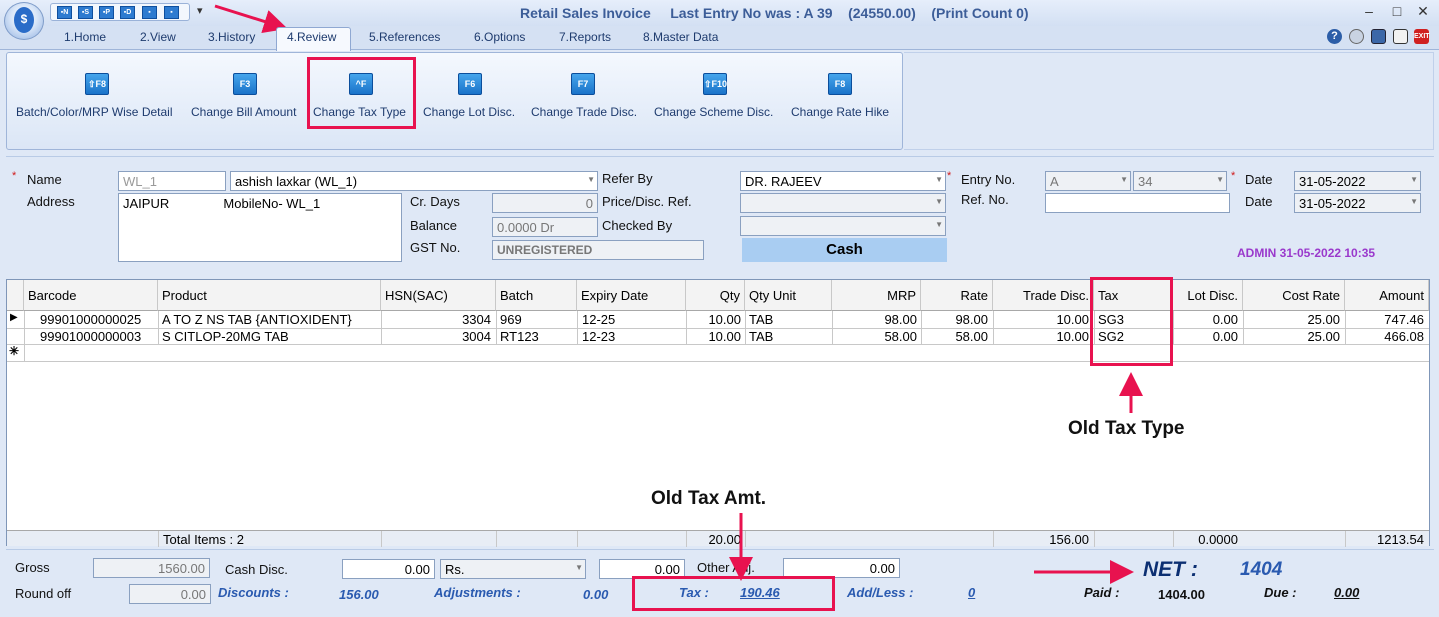 This screenshot has width=1439, height=617. I want to click on cell-batch: 969, so click(511, 319).